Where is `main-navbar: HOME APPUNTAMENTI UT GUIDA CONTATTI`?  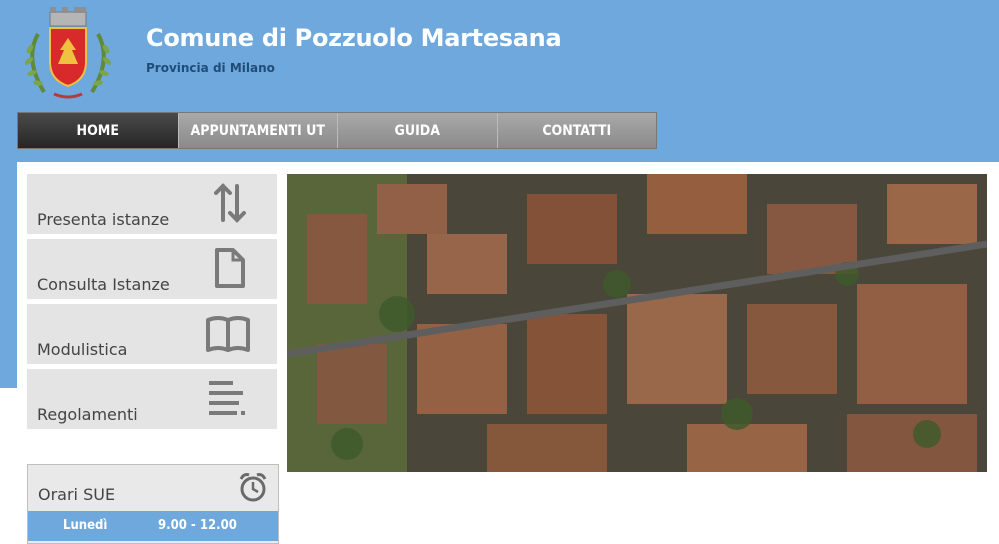
main-navbar: HOME APPUNTAMENTI UT GUIDA CONTATTI is located at coordinates (337, 130).